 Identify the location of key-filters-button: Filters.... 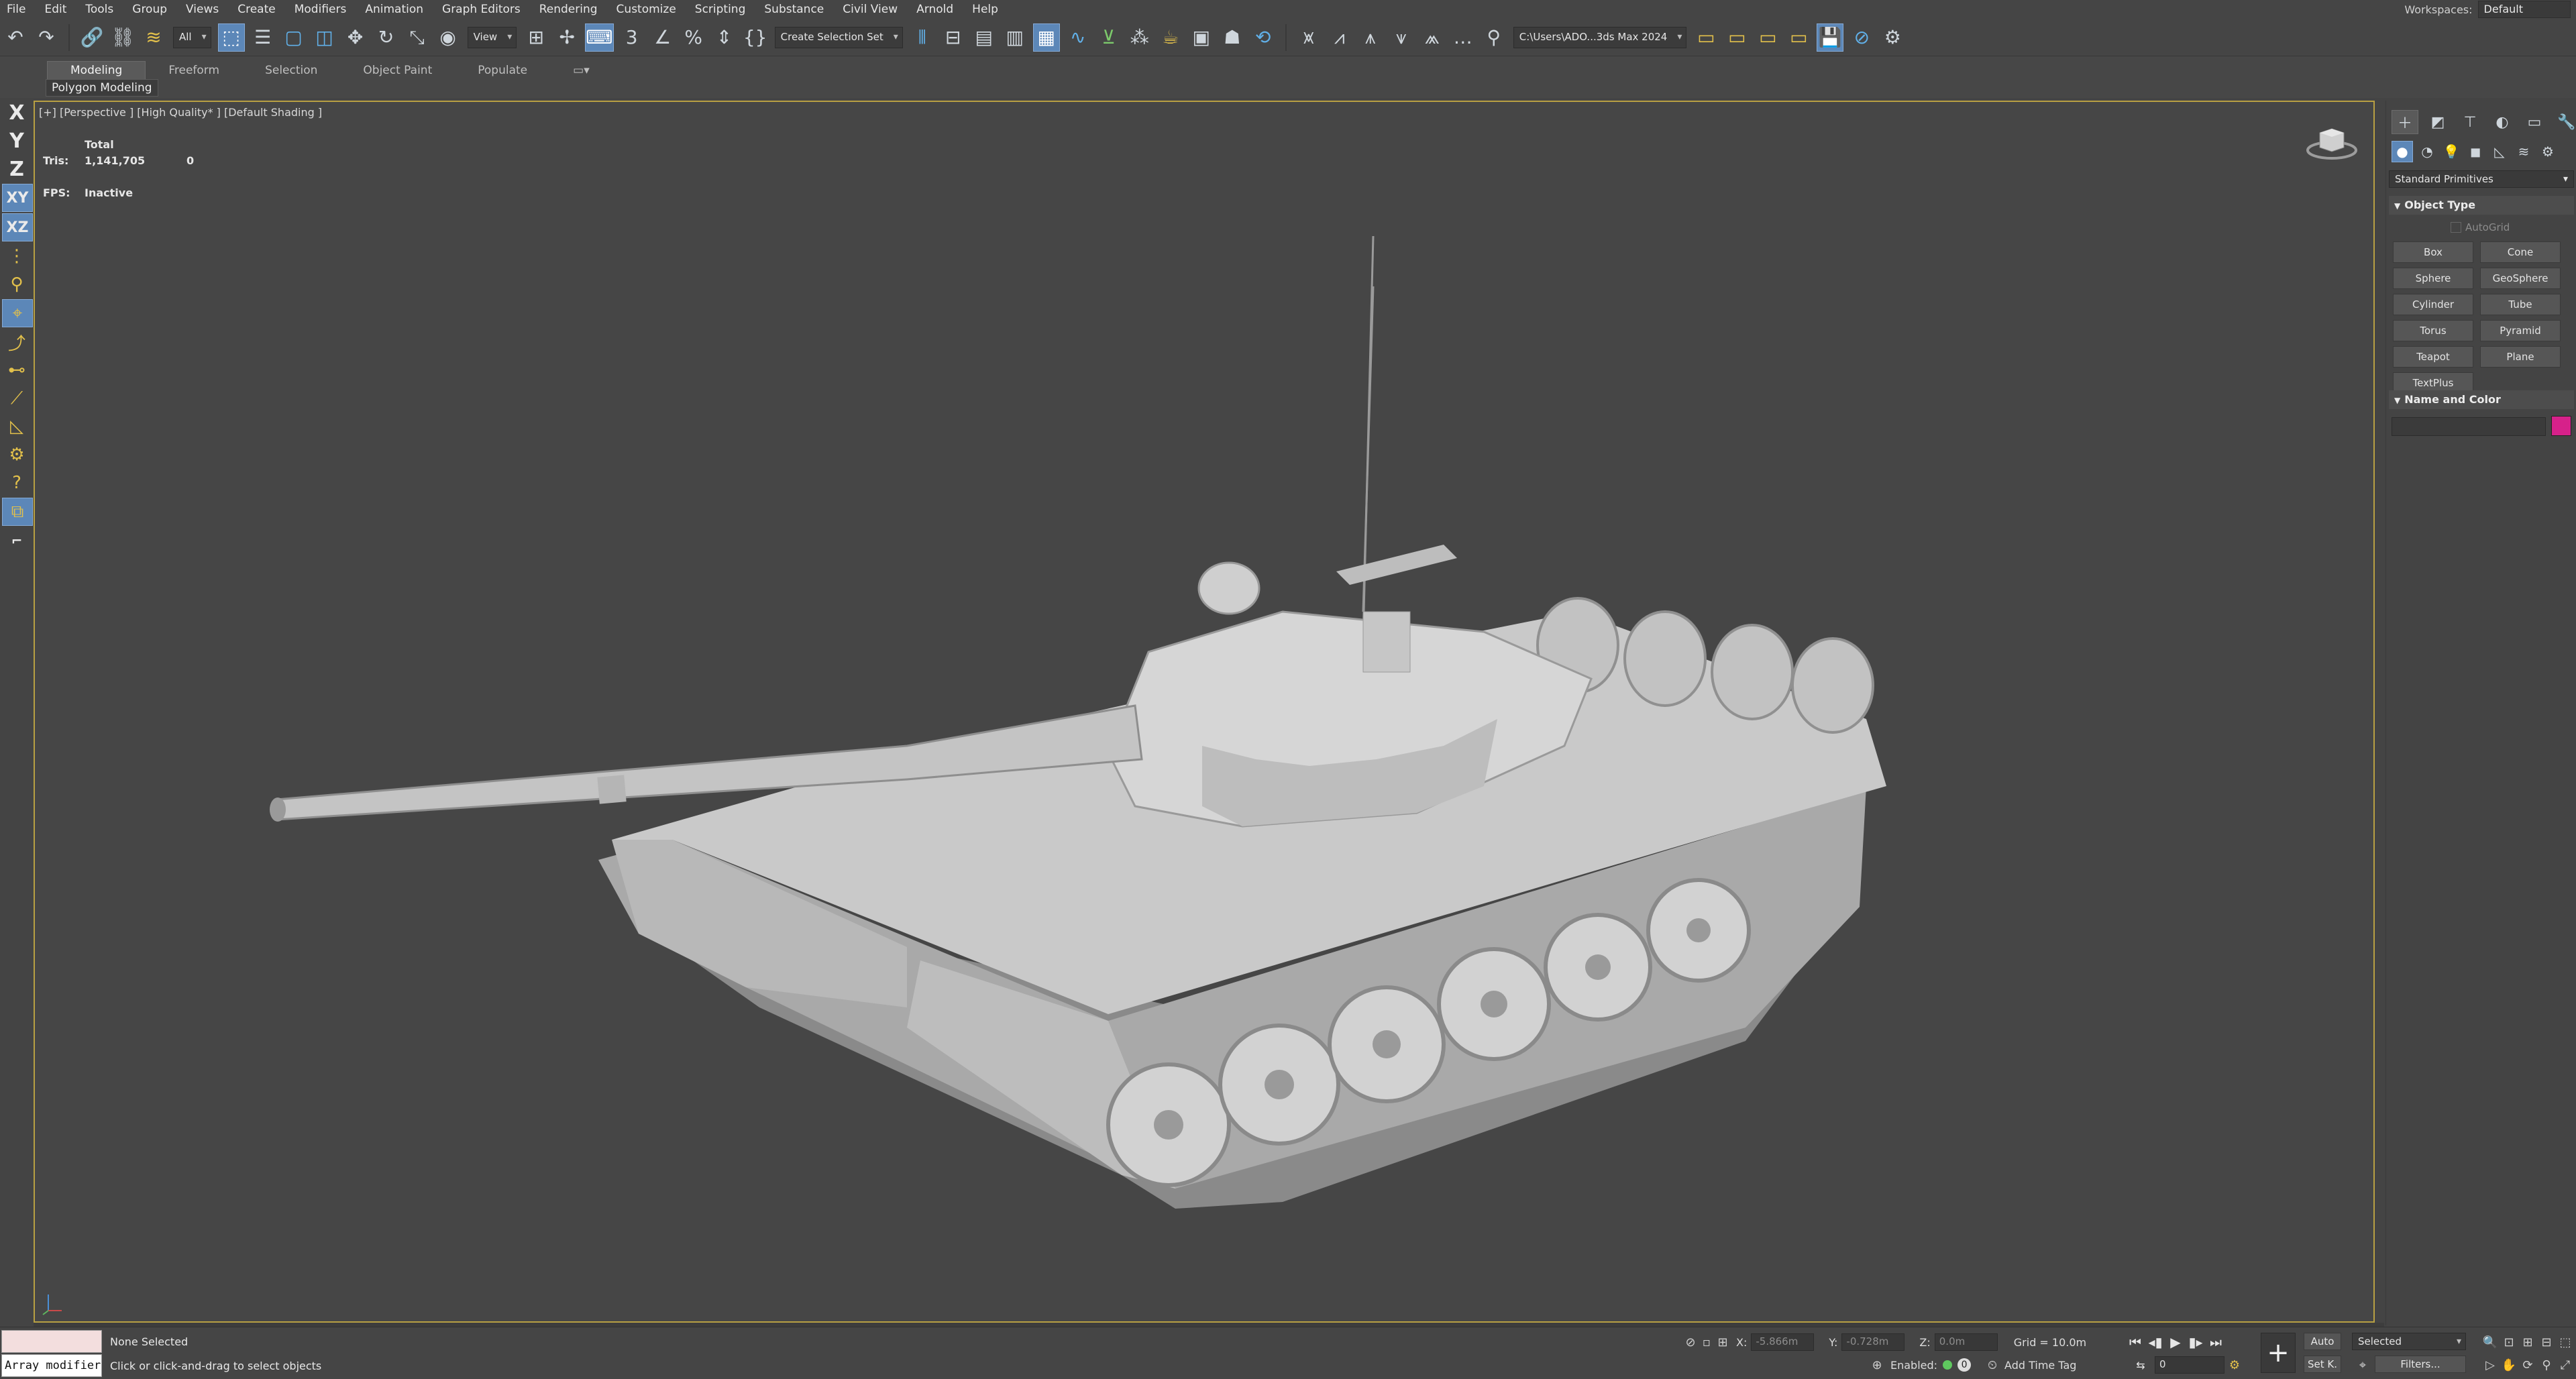
(2420, 1364).